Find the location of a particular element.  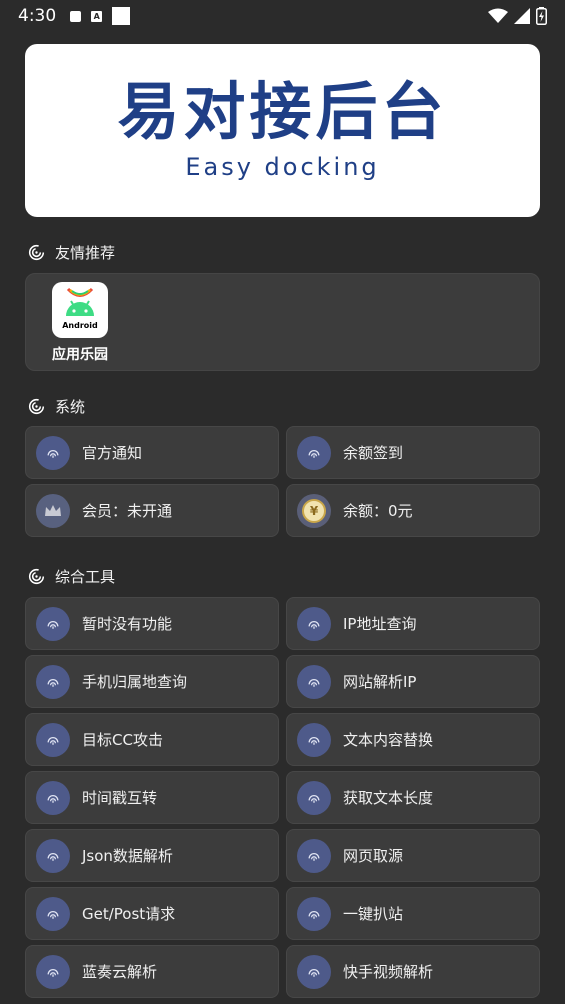

banner-subtitle: Easy docking is located at coordinates (282, 166).